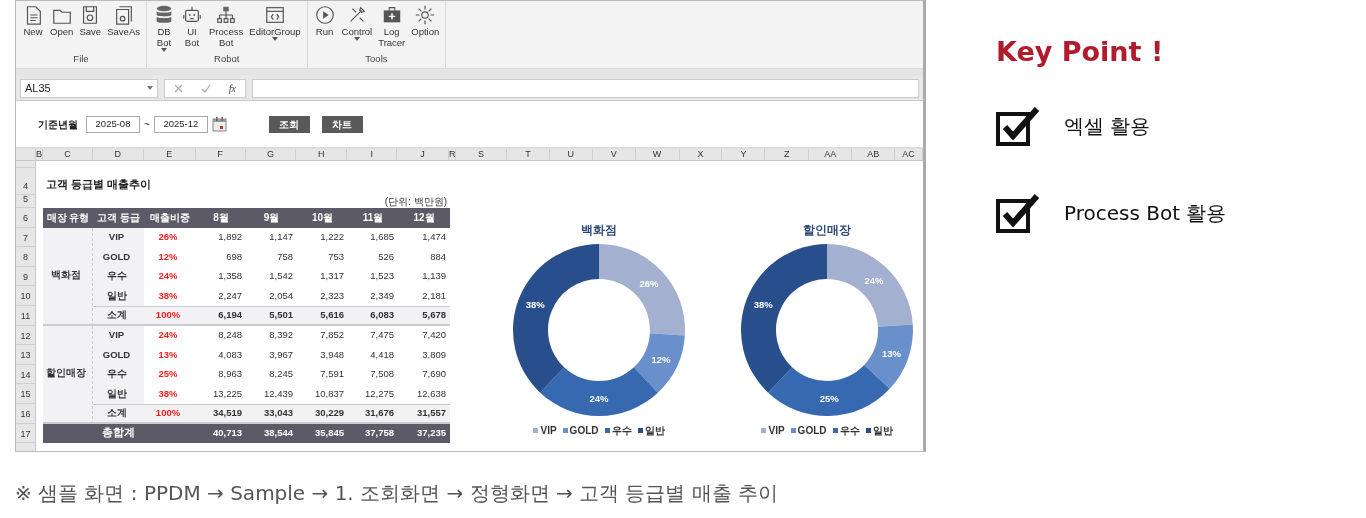 The image size is (1366, 518). What do you see at coordinates (168, 296) in the screenshot?
I see `table-cell-text: 38%` at bounding box center [168, 296].